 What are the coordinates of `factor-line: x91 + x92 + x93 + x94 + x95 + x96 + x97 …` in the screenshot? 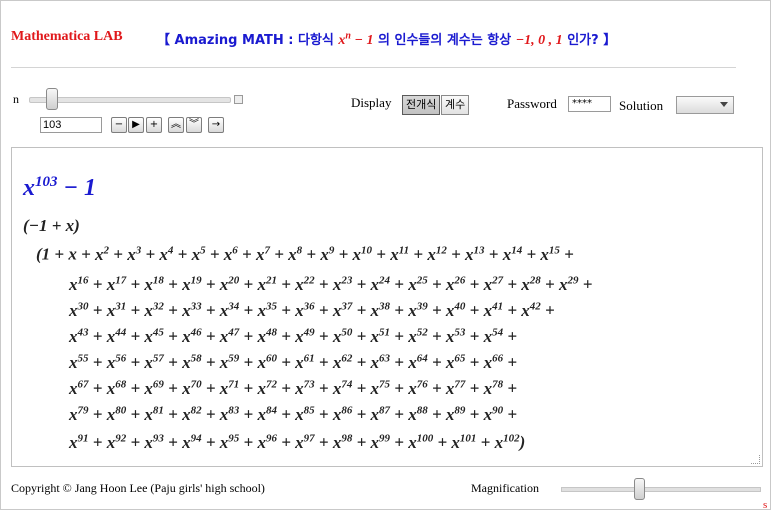 It's located at (297, 442).